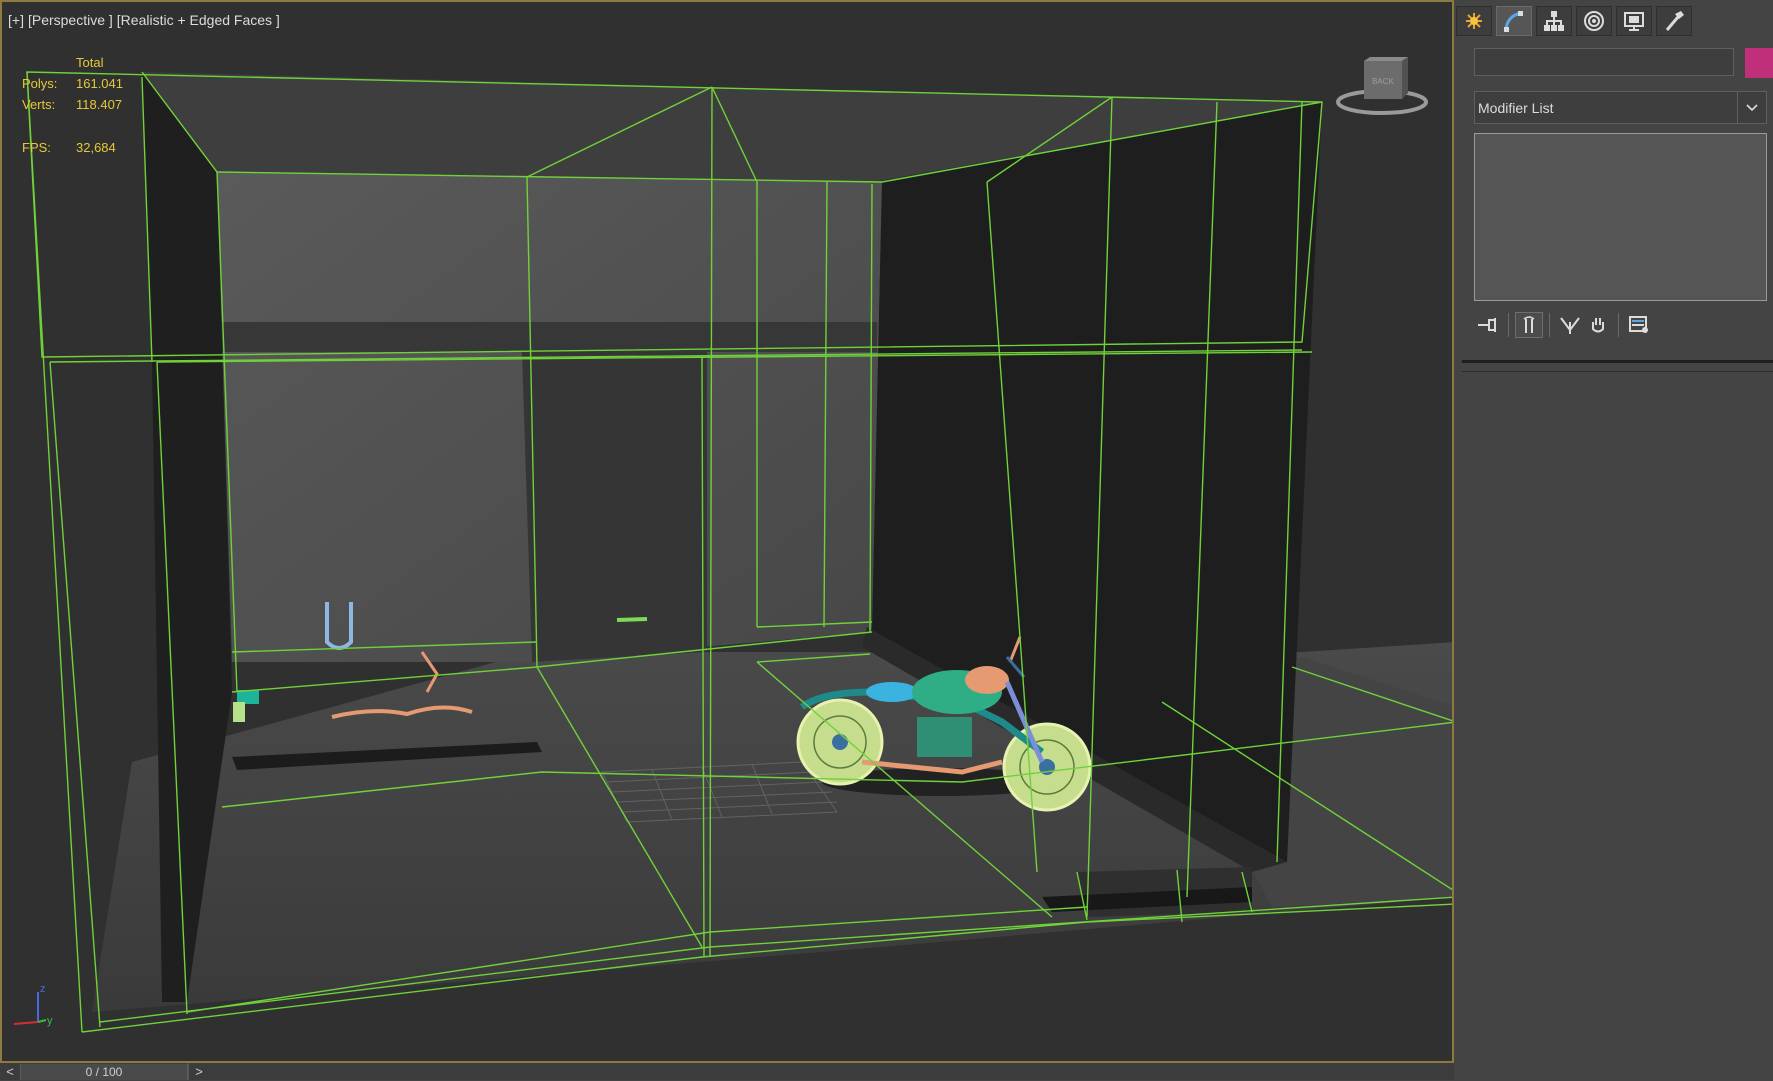  I want to click on hierarchy-icon, so click(1554, 21).